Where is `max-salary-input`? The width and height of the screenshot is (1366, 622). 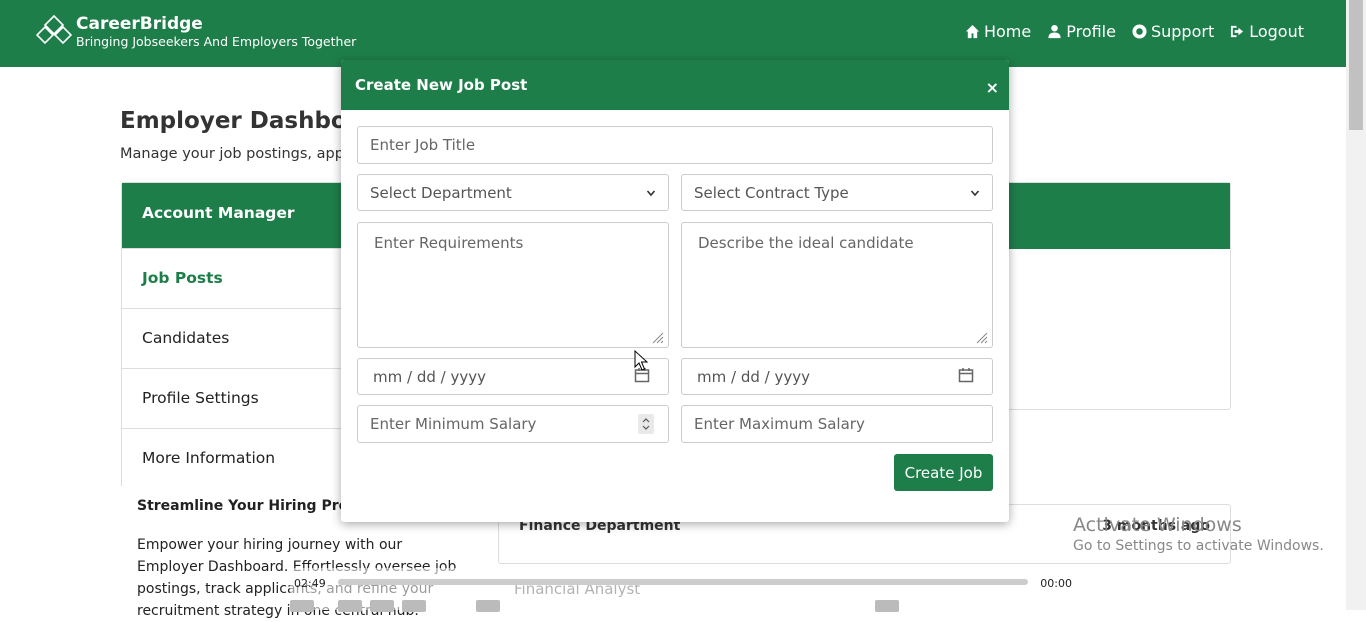
max-salary-input is located at coordinates (837, 424).